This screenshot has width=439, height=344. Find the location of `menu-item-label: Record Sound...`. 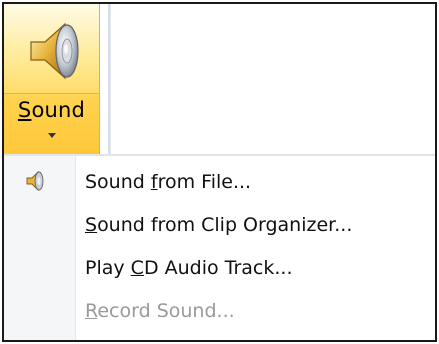

menu-item-label: Record Sound... is located at coordinates (160, 311).